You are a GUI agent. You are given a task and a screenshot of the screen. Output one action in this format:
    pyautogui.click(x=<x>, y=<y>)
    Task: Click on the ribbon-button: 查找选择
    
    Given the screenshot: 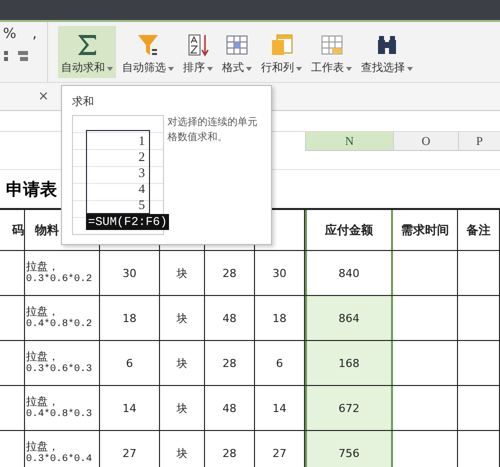 What is the action you would take?
    pyautogui.click(x=387, y=52)
    